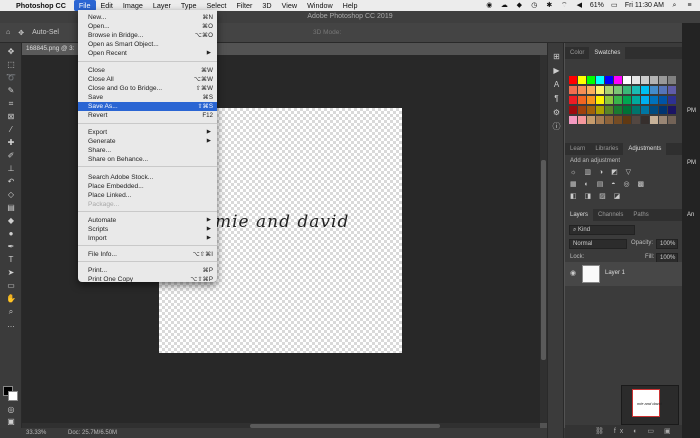  I want to click on tab-color: Color, so click(577, 53).